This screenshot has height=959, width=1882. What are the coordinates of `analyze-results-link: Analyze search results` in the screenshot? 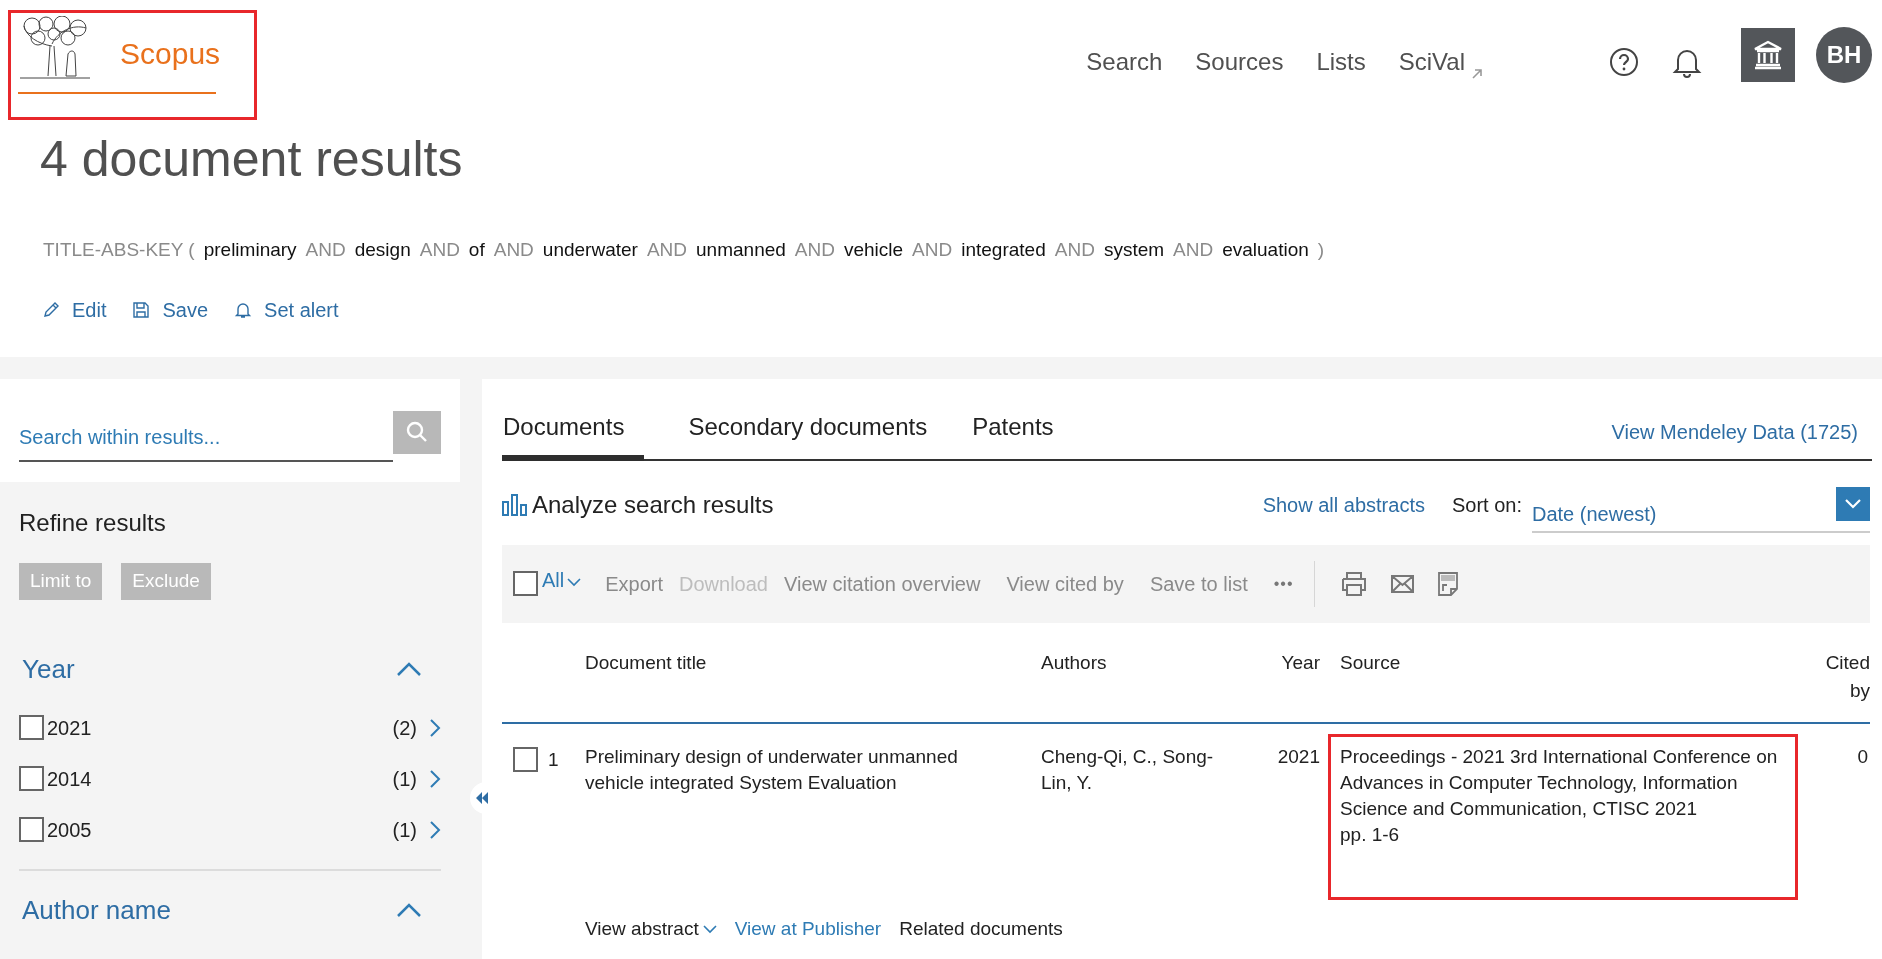 It's located at (653, 504).